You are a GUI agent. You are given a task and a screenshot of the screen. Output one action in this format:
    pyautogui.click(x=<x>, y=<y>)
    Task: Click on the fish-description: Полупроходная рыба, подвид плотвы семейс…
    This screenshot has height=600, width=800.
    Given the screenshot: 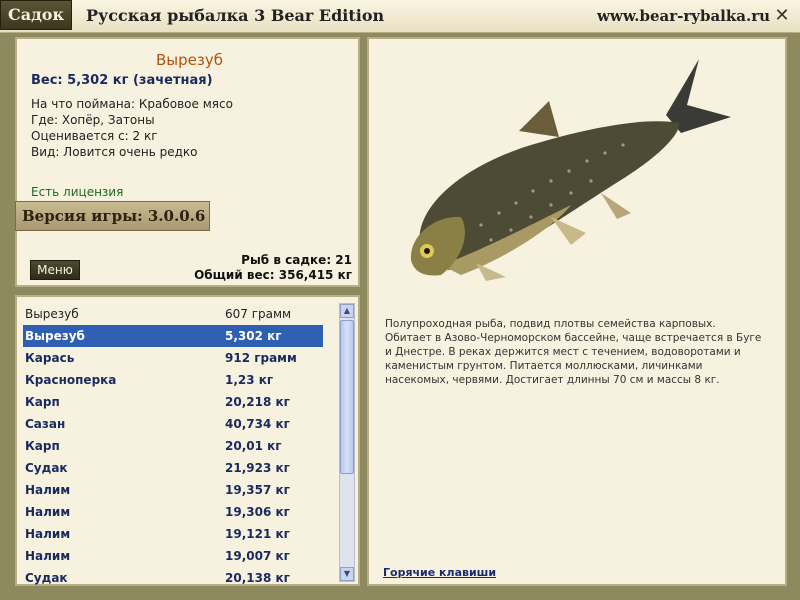 What is the action you would take?
    pyautogui.click(x=573, y=352)
    